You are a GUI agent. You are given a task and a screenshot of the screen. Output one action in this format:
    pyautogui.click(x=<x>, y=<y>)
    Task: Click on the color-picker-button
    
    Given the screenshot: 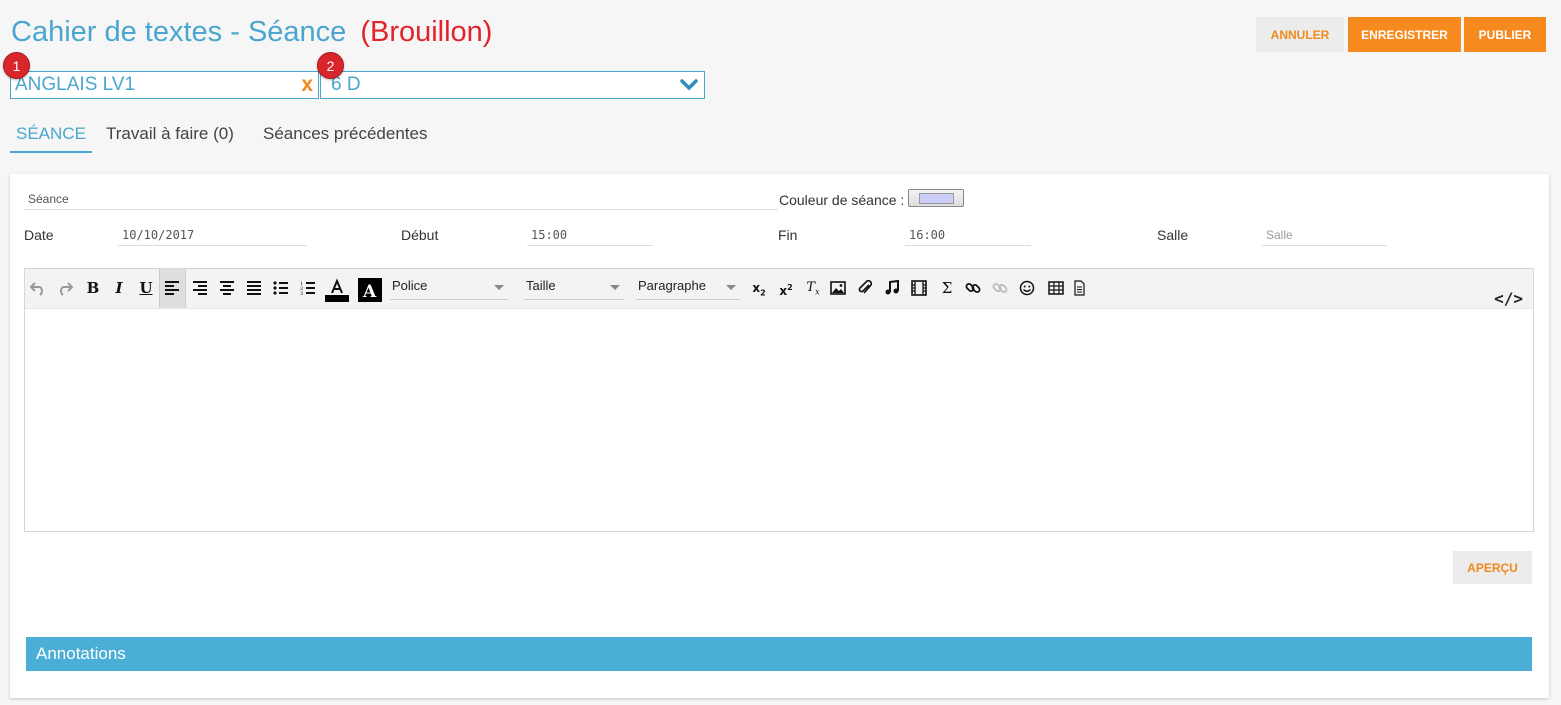 What is the action you would take?
    pyautogui.click(x=936, y=198)
    